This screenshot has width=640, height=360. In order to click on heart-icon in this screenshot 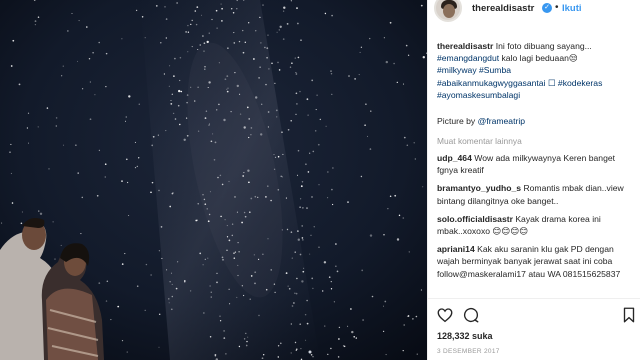, I will do `click(445, 315)`.